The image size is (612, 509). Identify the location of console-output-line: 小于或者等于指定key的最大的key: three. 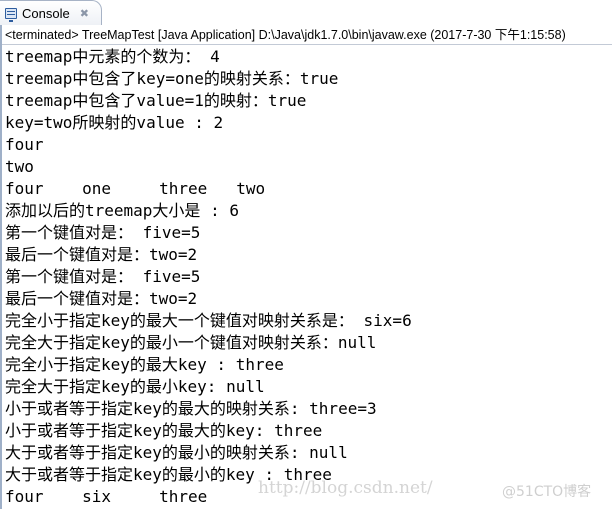
(164, 430).